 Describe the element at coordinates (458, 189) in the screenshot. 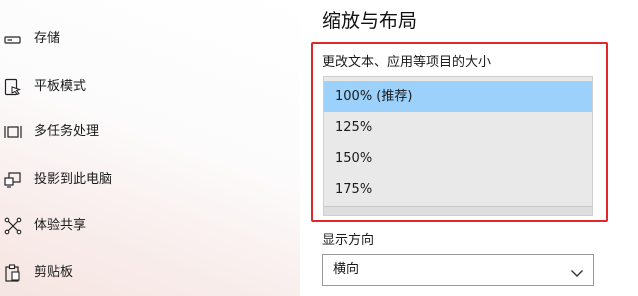

I see `scale-option-175: 175%` at that location.